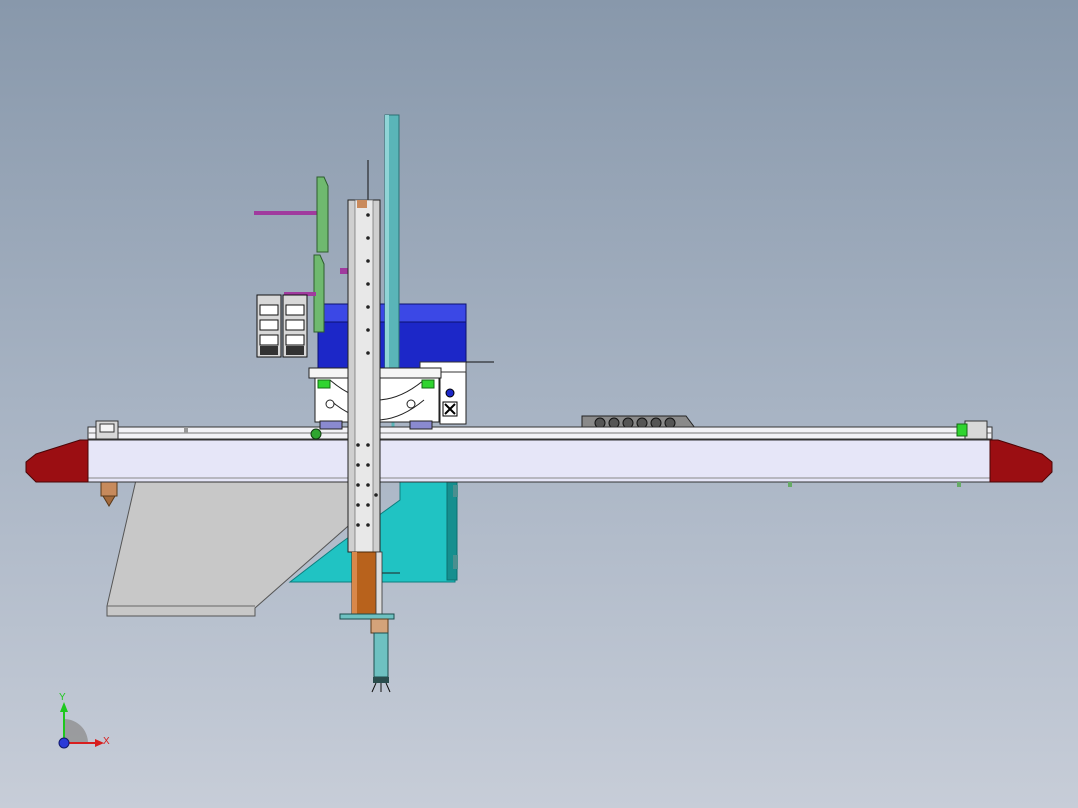  What do you see at coordinates (976, 430) in the screenshot?
I see `end-bracket-right` at bounding box center [976, 430].